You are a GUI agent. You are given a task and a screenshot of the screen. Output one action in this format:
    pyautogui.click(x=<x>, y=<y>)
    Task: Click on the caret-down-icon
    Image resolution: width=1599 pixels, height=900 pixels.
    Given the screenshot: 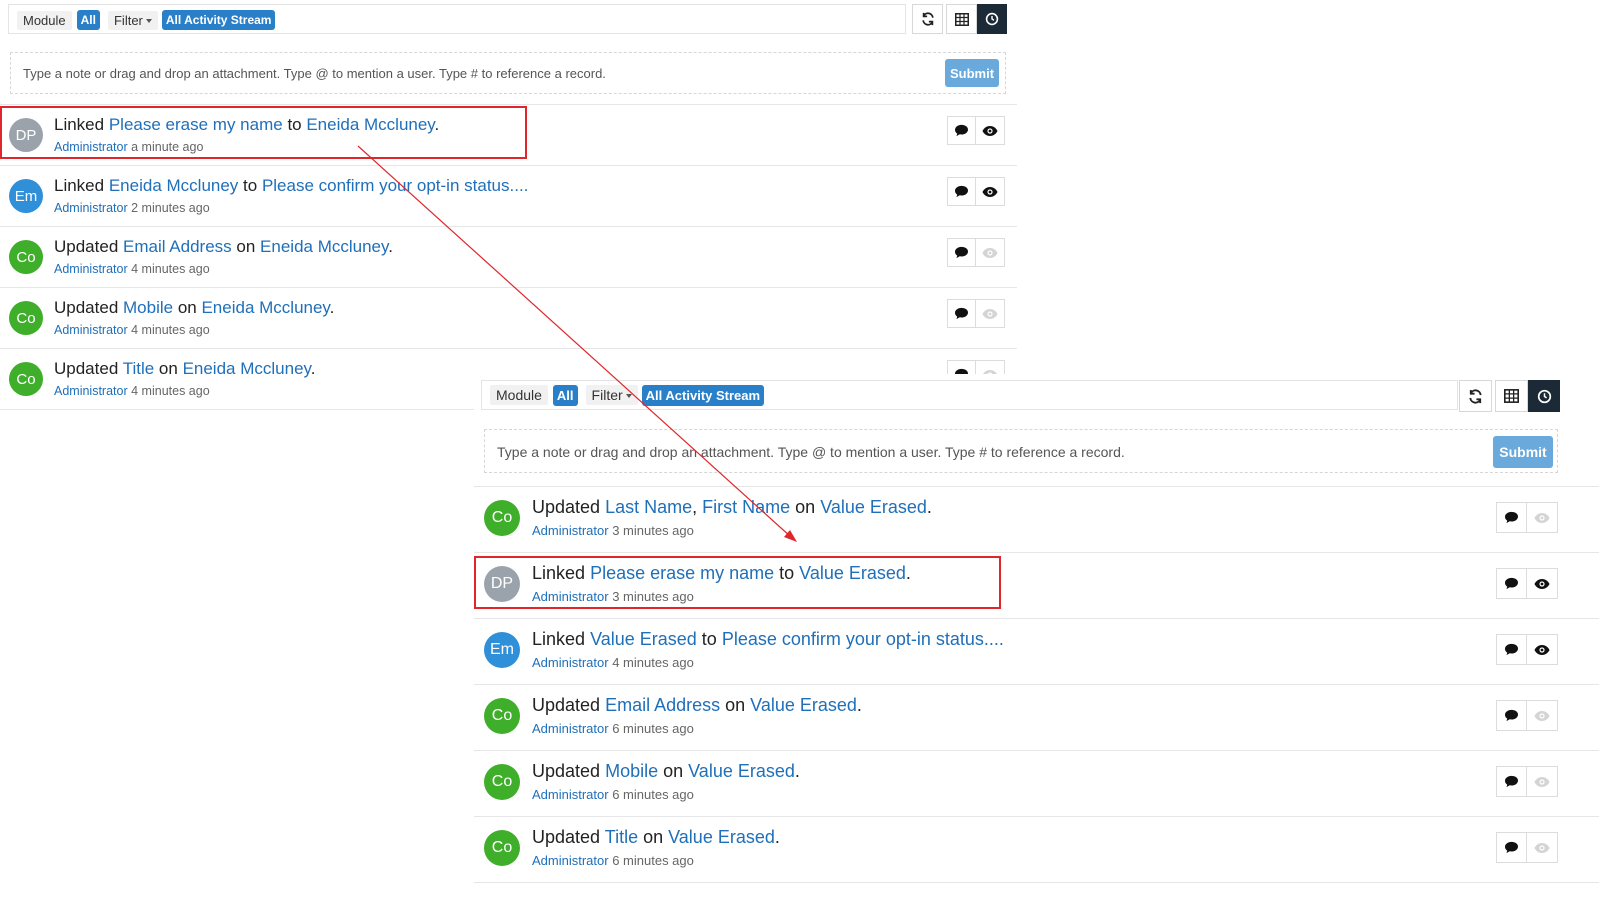 What is the action you would take?
    pyautogui.click(x=148, y=21)
    